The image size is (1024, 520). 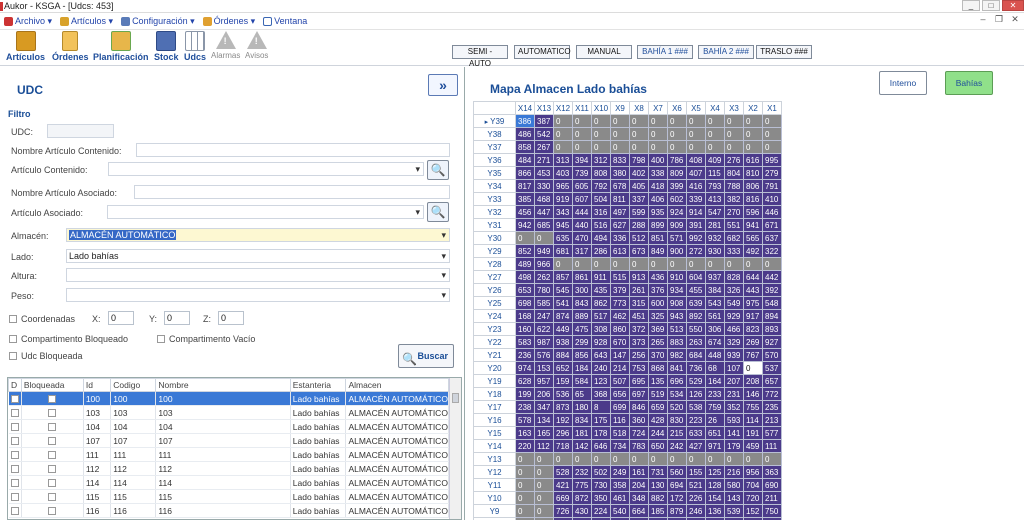 What do you see at coordinates (903, 83) in the screenshot?
I see `interno-button: Interno` at bounding box center [903, 83].